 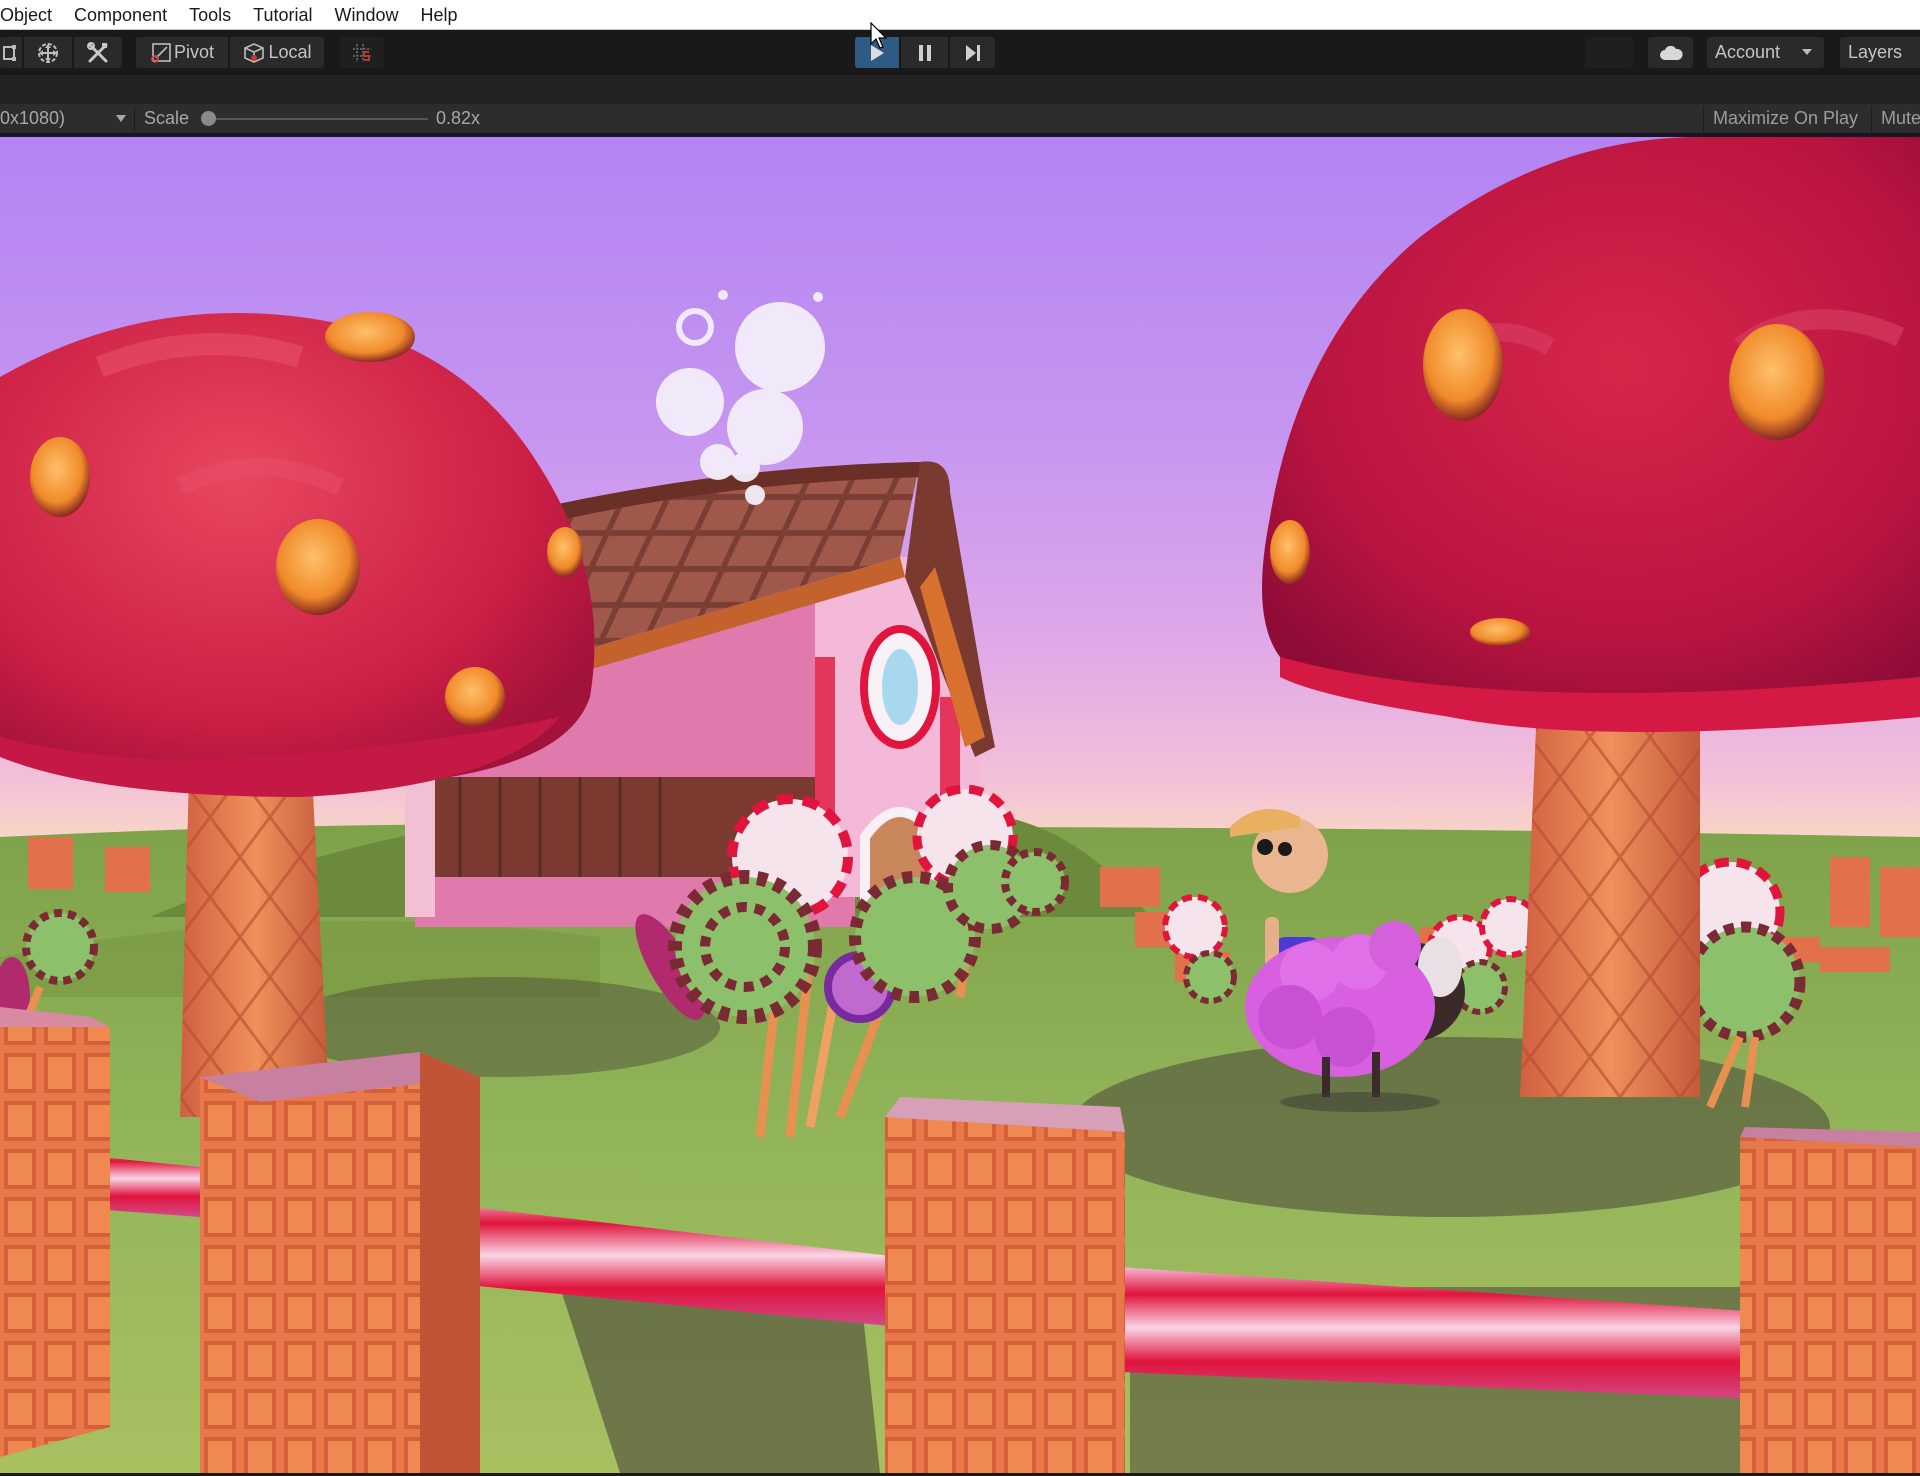 I want to click on grid-snap-icon, so click(x=362, y=53).